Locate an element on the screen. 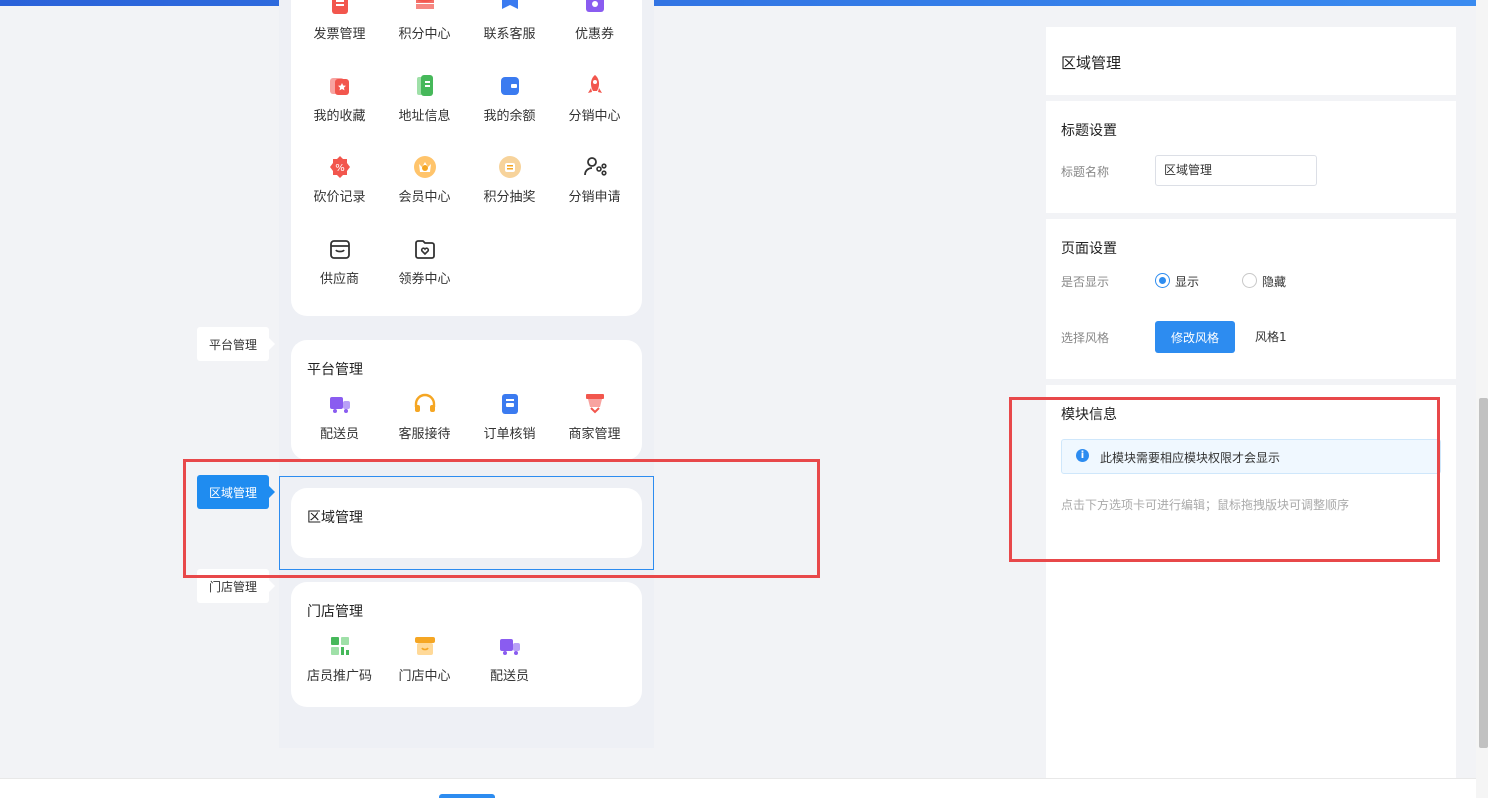  menu-grid-item: 我的收藏 is located at coordinates (339, 98).